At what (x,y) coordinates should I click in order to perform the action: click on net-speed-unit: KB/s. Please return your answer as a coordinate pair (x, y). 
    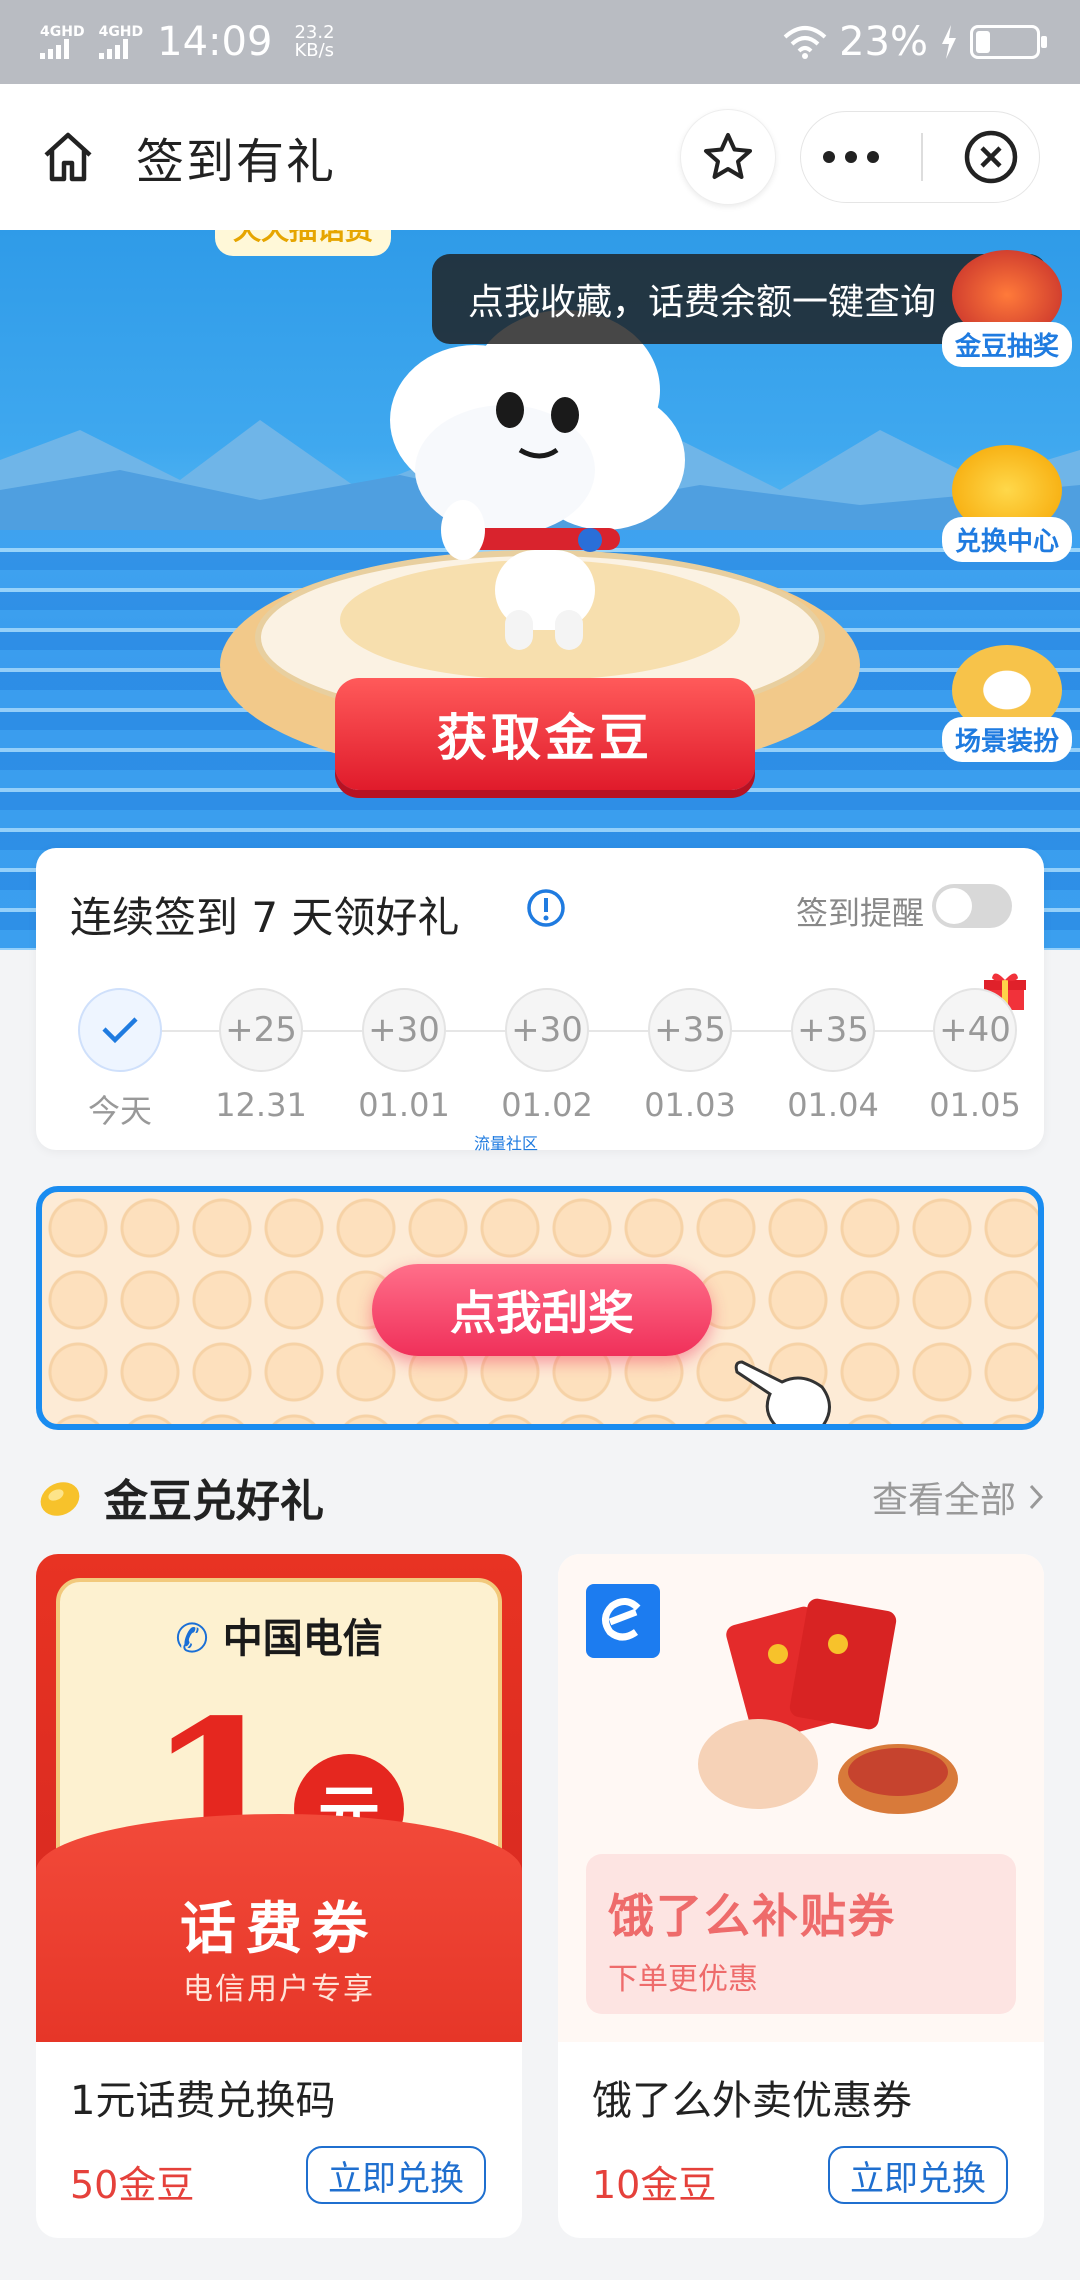
    Looking at the image, I should click on (314, 50).